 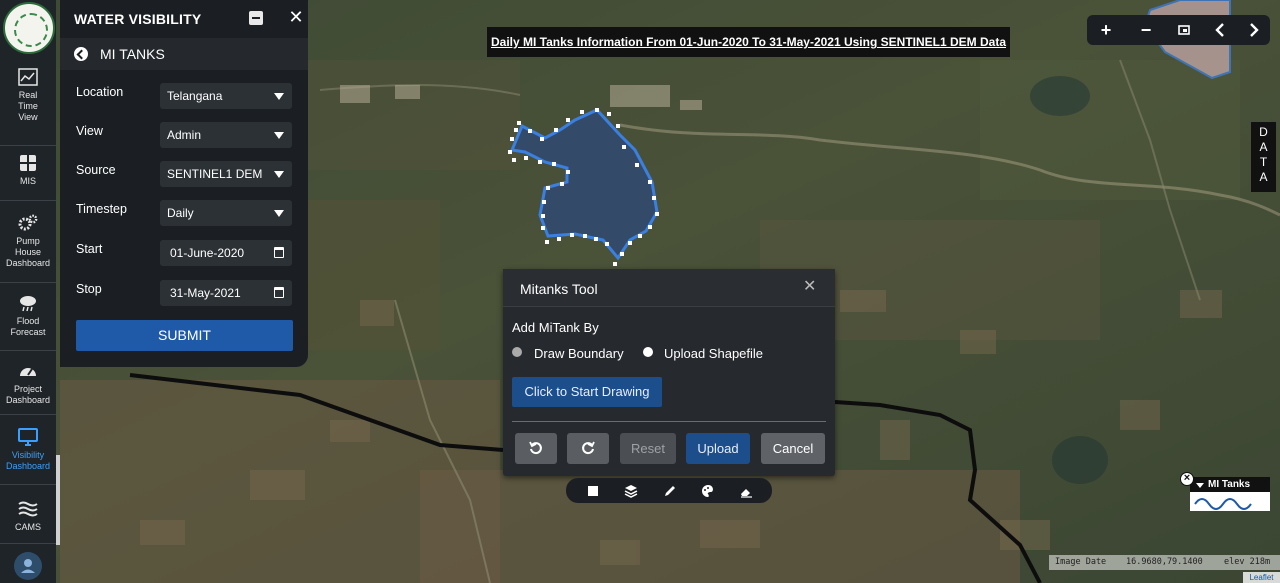 What do you see at coordinates (631, 491) in the screenshot?
I see `layers-icon` at bounding box center [631, 491].